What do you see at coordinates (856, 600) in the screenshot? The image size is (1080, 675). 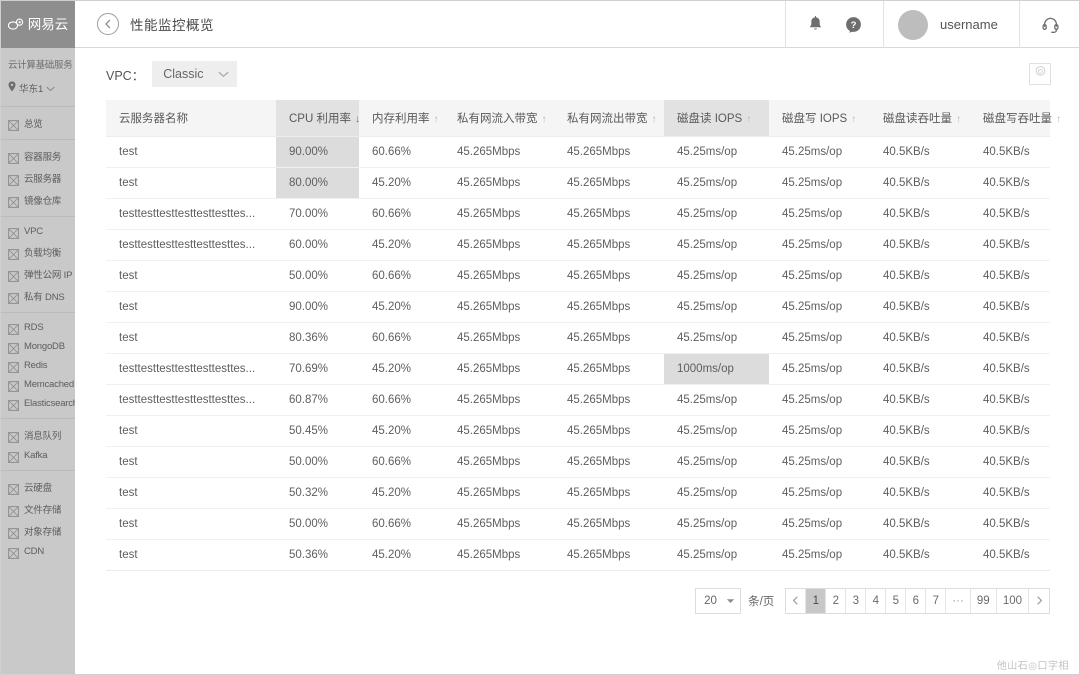 I see `page-button-3: 3` at bounding box center [856, 600].